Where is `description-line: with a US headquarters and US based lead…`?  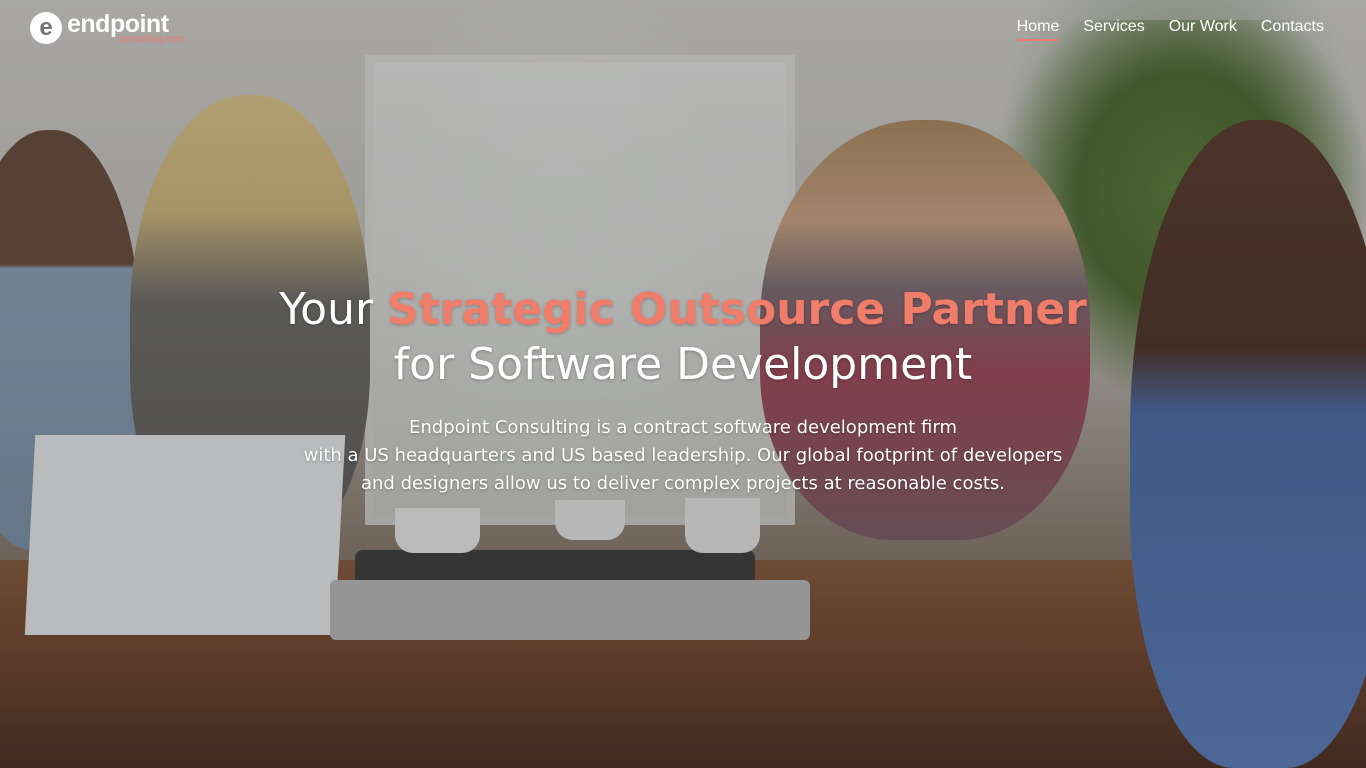
description-line: with a US headquarters and US based lead… is located at coordinates (683, 455).